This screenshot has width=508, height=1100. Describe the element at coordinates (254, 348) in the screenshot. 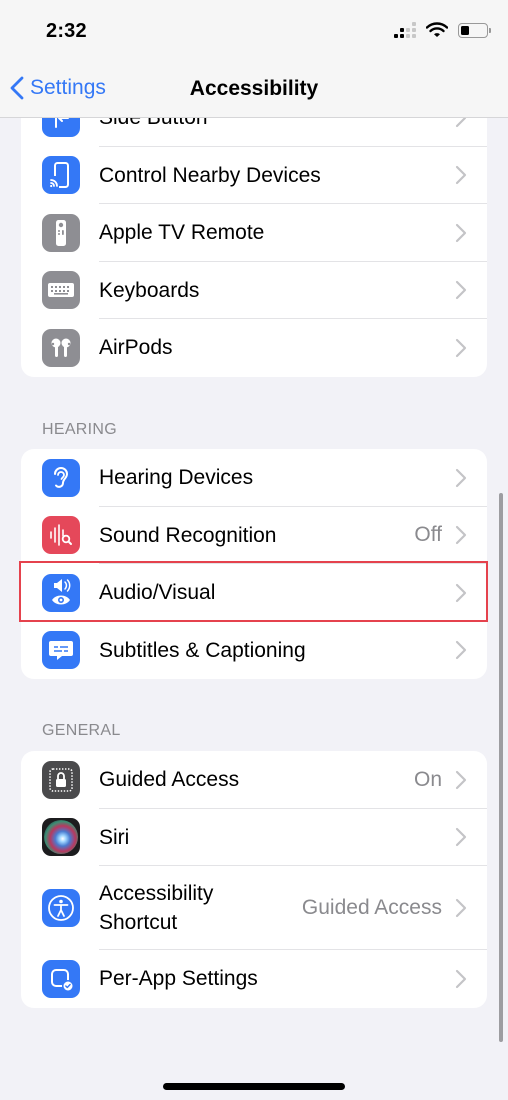

I see `row-airpods: AirPods` at that location.